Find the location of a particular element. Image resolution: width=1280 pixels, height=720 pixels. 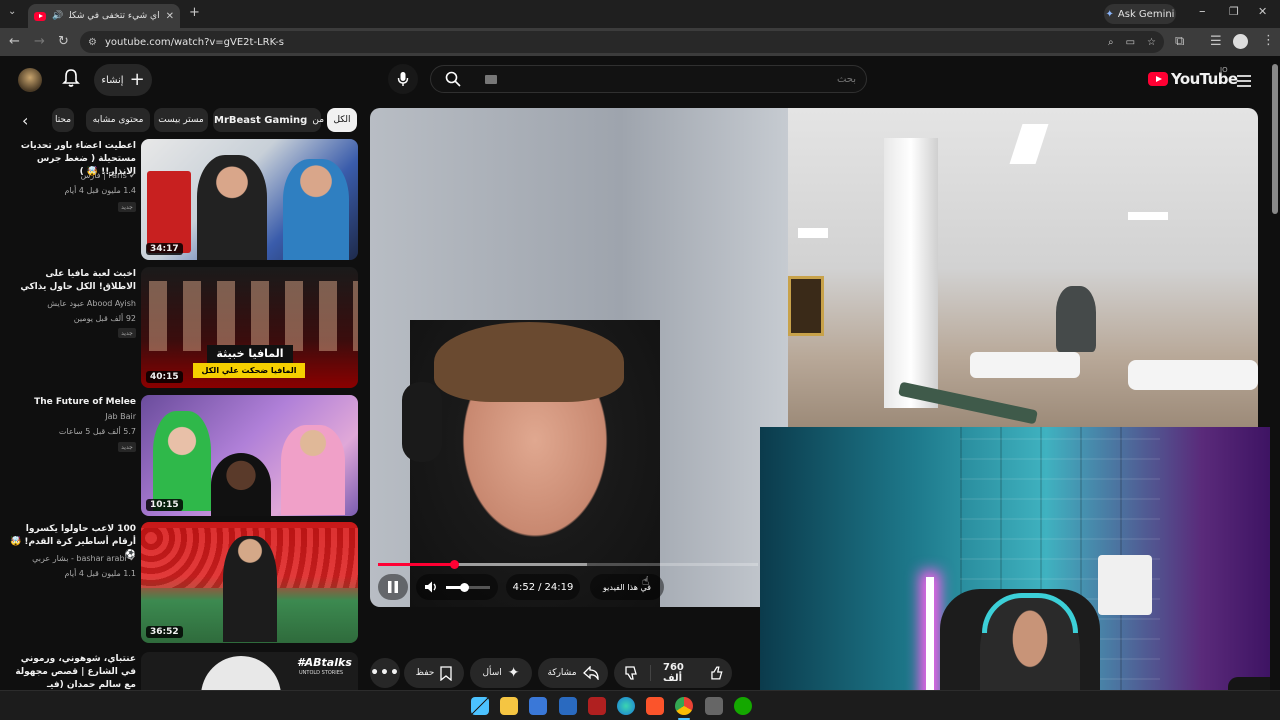

progress-bar is located at coordinates (568, 564).